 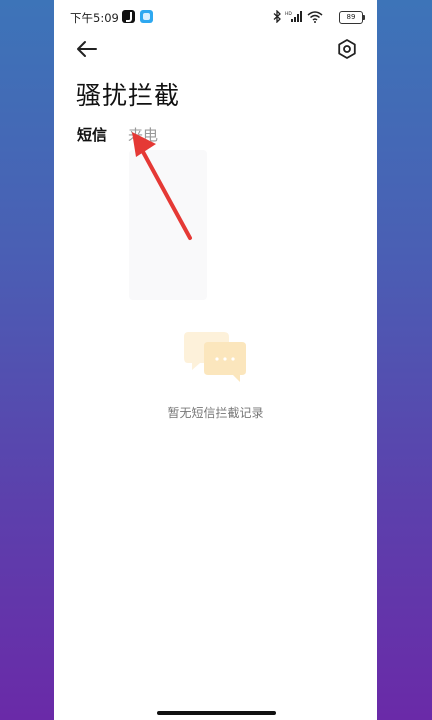 I want to click on page-title: 骚扰拦截, so click(x=128, y=95).